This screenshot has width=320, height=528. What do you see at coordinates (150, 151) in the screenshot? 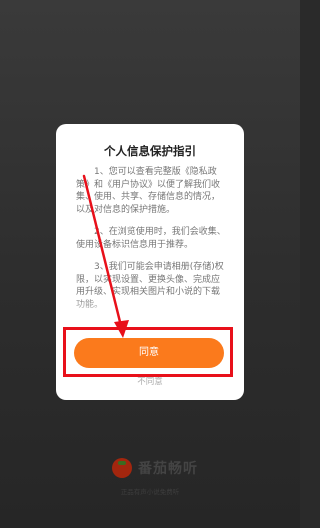
I see `dialog-title: 个人信息保护指引` at bounding box center [150, 151].